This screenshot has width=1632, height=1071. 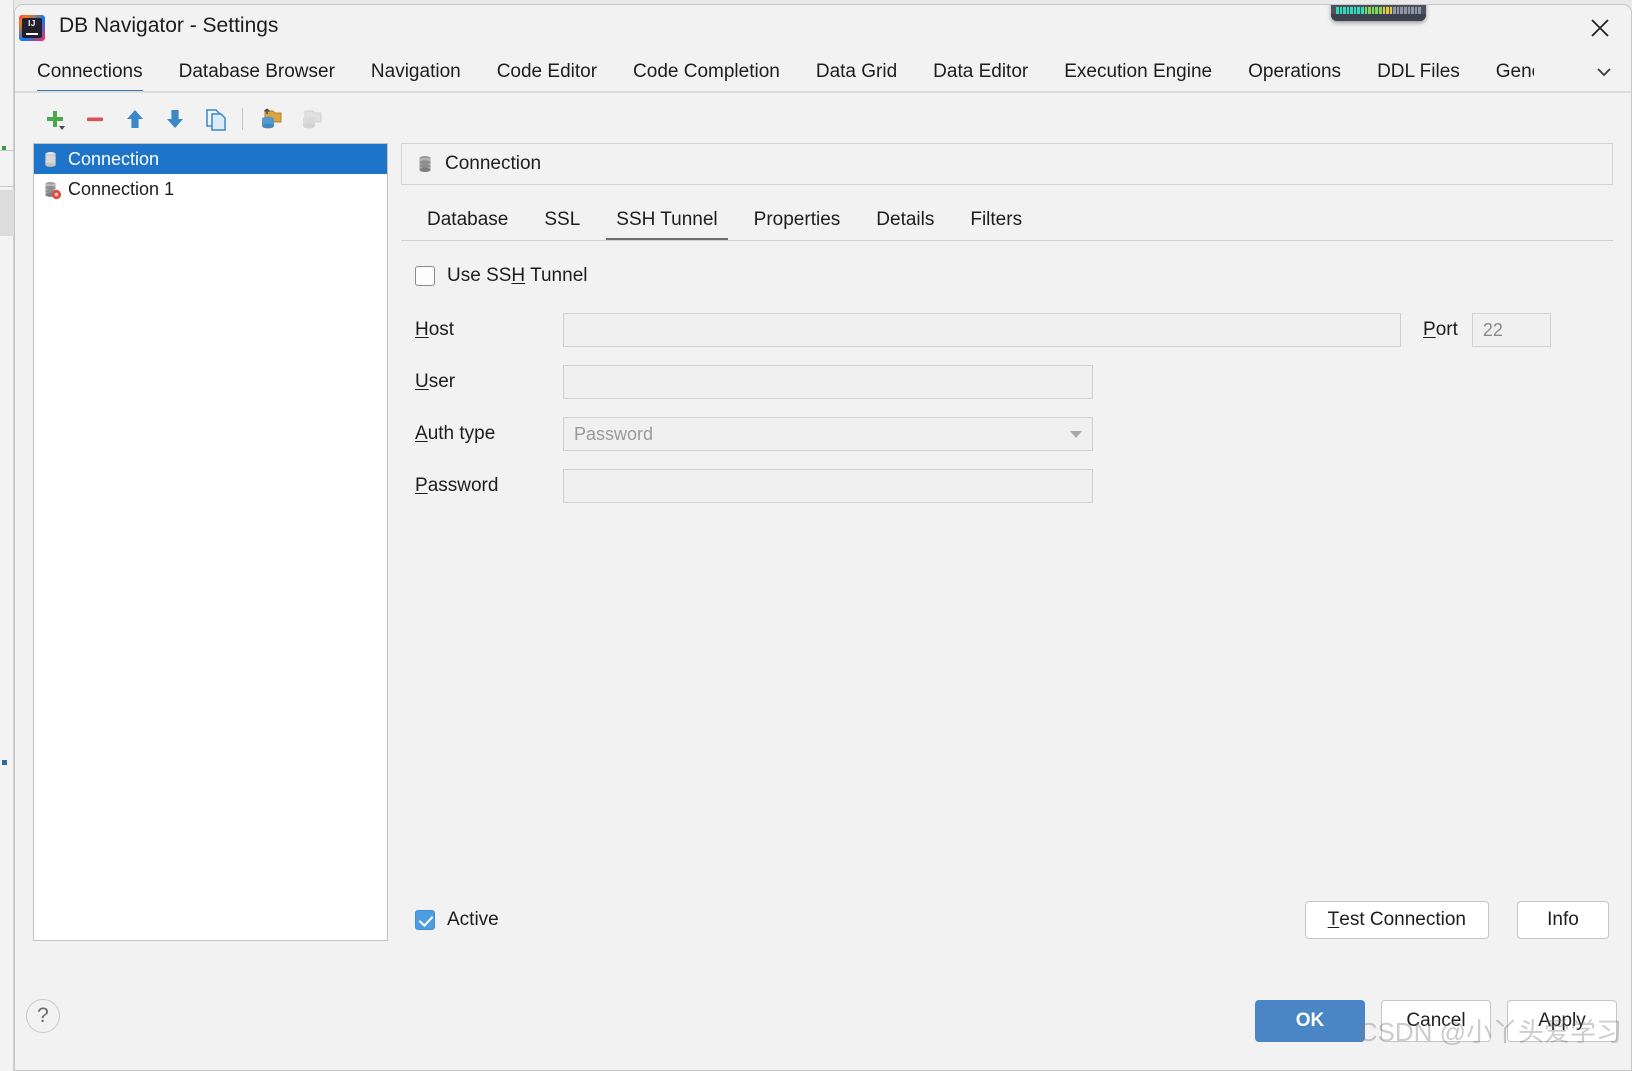 I want to click on tab-operations: Operations, so click(x=1294, y=77).